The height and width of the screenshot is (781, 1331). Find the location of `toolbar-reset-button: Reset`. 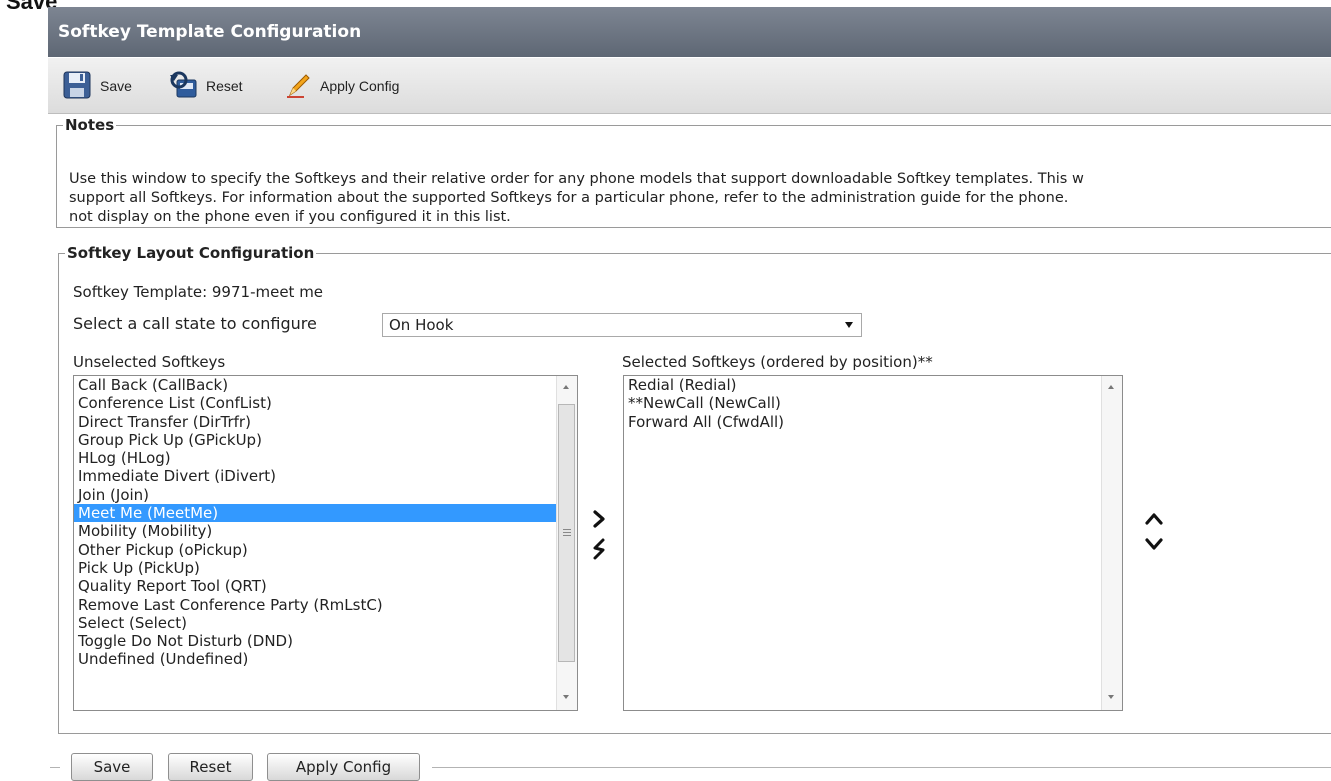

toolbar-reset-button: Reset is located at coordinates (205, 86).